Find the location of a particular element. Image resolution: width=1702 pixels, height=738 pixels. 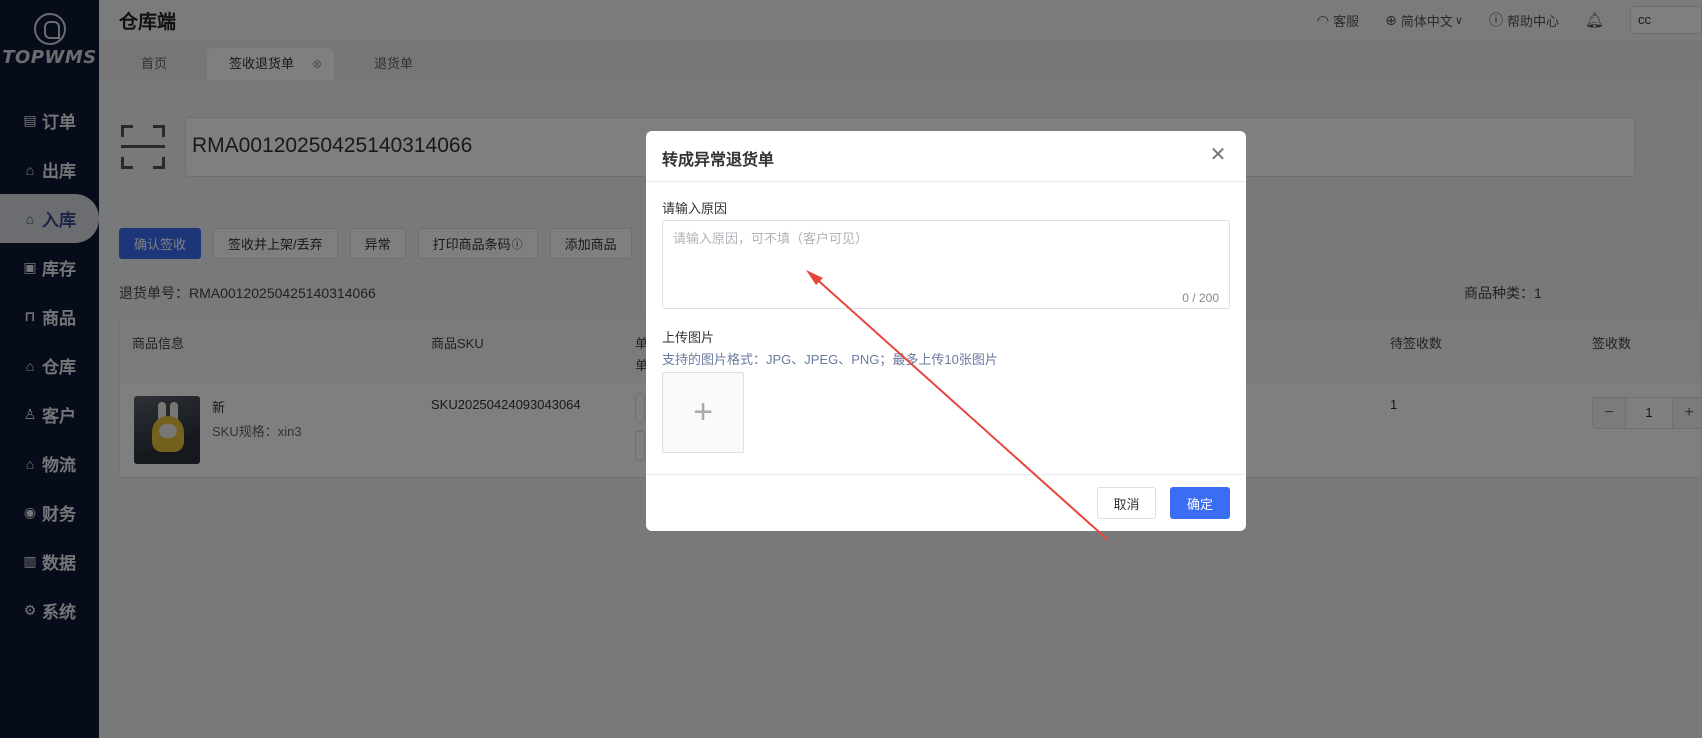

plus-icon: + is located at coordinates (703, 412).